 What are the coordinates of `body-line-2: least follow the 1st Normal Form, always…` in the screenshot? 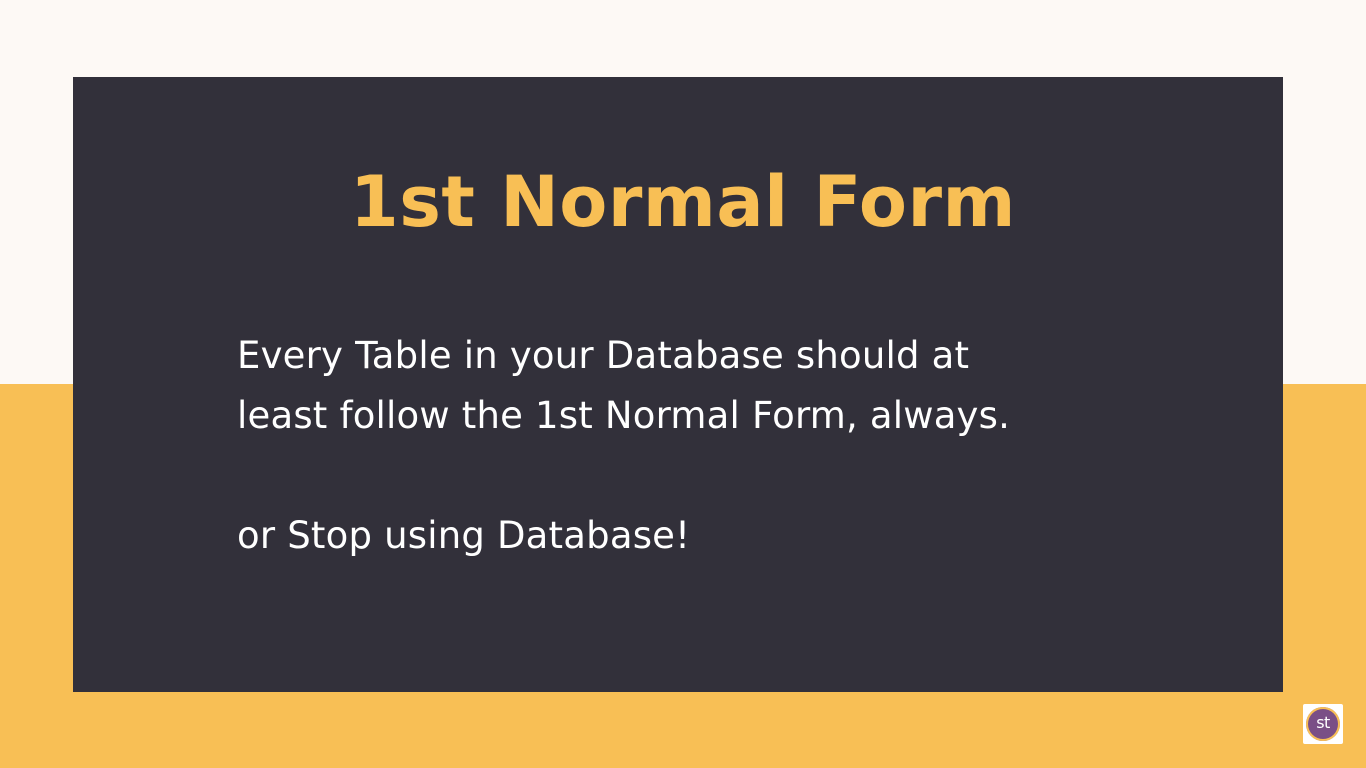 It's located at (624, 415).